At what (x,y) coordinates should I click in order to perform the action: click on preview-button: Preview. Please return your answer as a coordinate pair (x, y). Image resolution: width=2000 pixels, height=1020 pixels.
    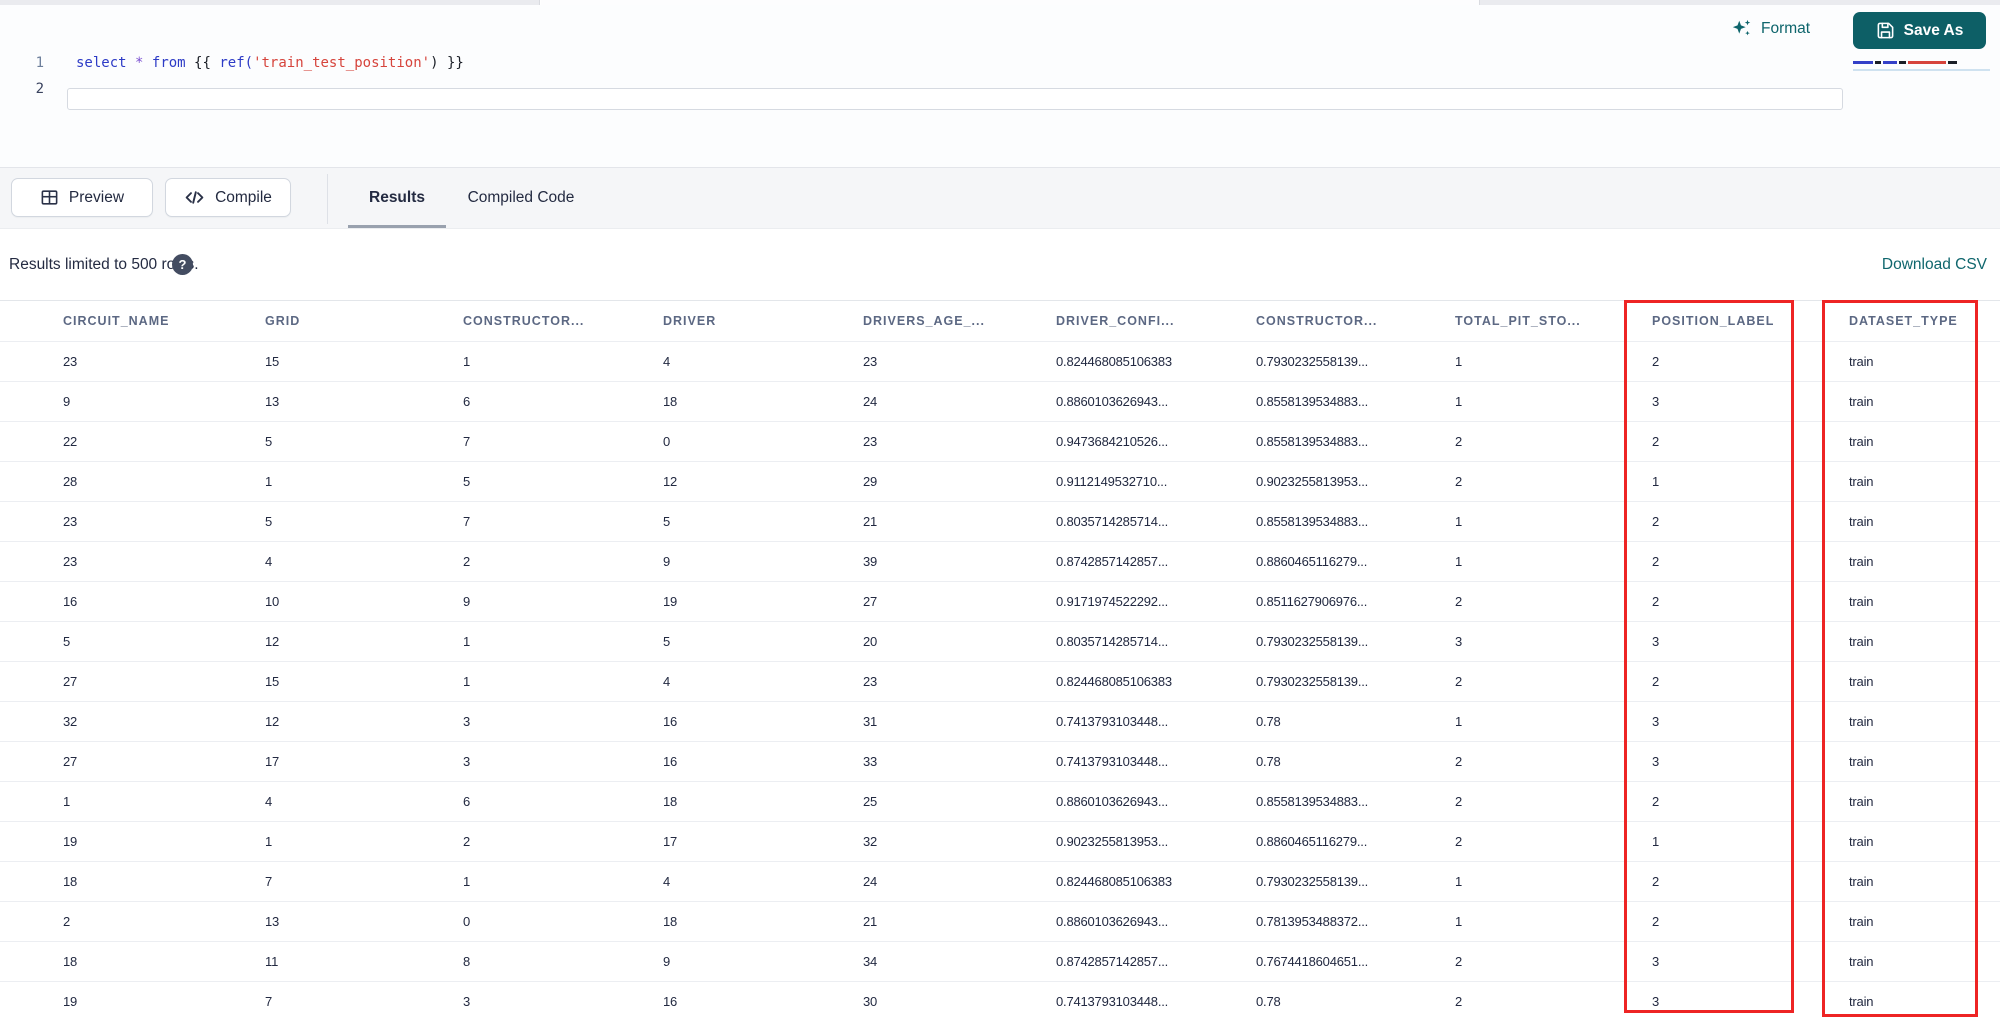
    Looking at the image, I should click on (82, 197).